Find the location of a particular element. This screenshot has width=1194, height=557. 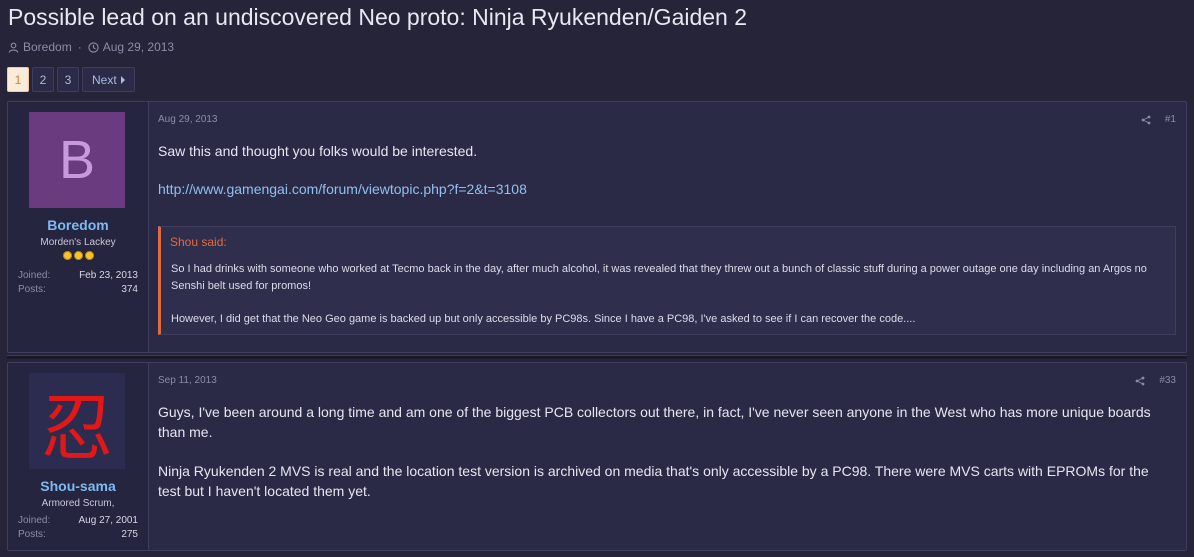

post-date: Sep 11, 2013 is located at coordinates (187, 380).